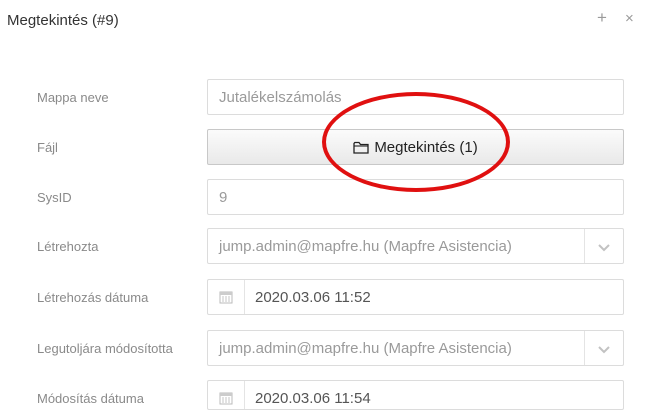 Image resolution: width=647 pixels, height=418 pixels. What do you see at coordinates (415, 297) in the screenshot?
I see `created-date-field: 2020.03.06 11:52` at bounding box center [415, 297].